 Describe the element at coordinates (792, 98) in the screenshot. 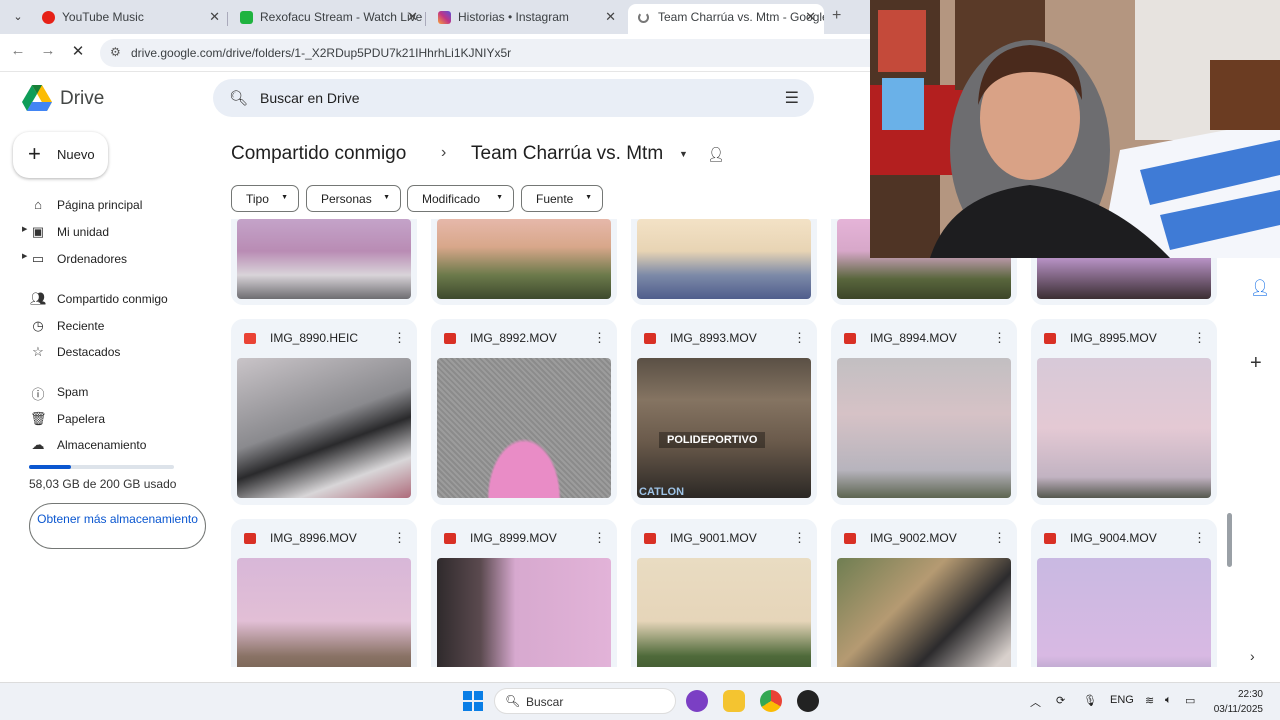

I see `search-options-icon: ☰` at that location.